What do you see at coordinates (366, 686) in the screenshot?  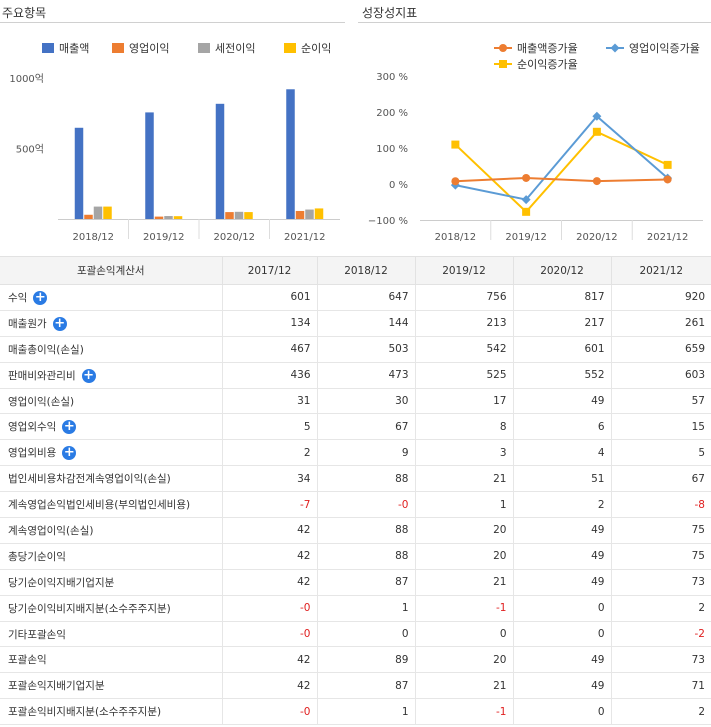 I see `value-cell: 87` at bounding box center [366, 686].